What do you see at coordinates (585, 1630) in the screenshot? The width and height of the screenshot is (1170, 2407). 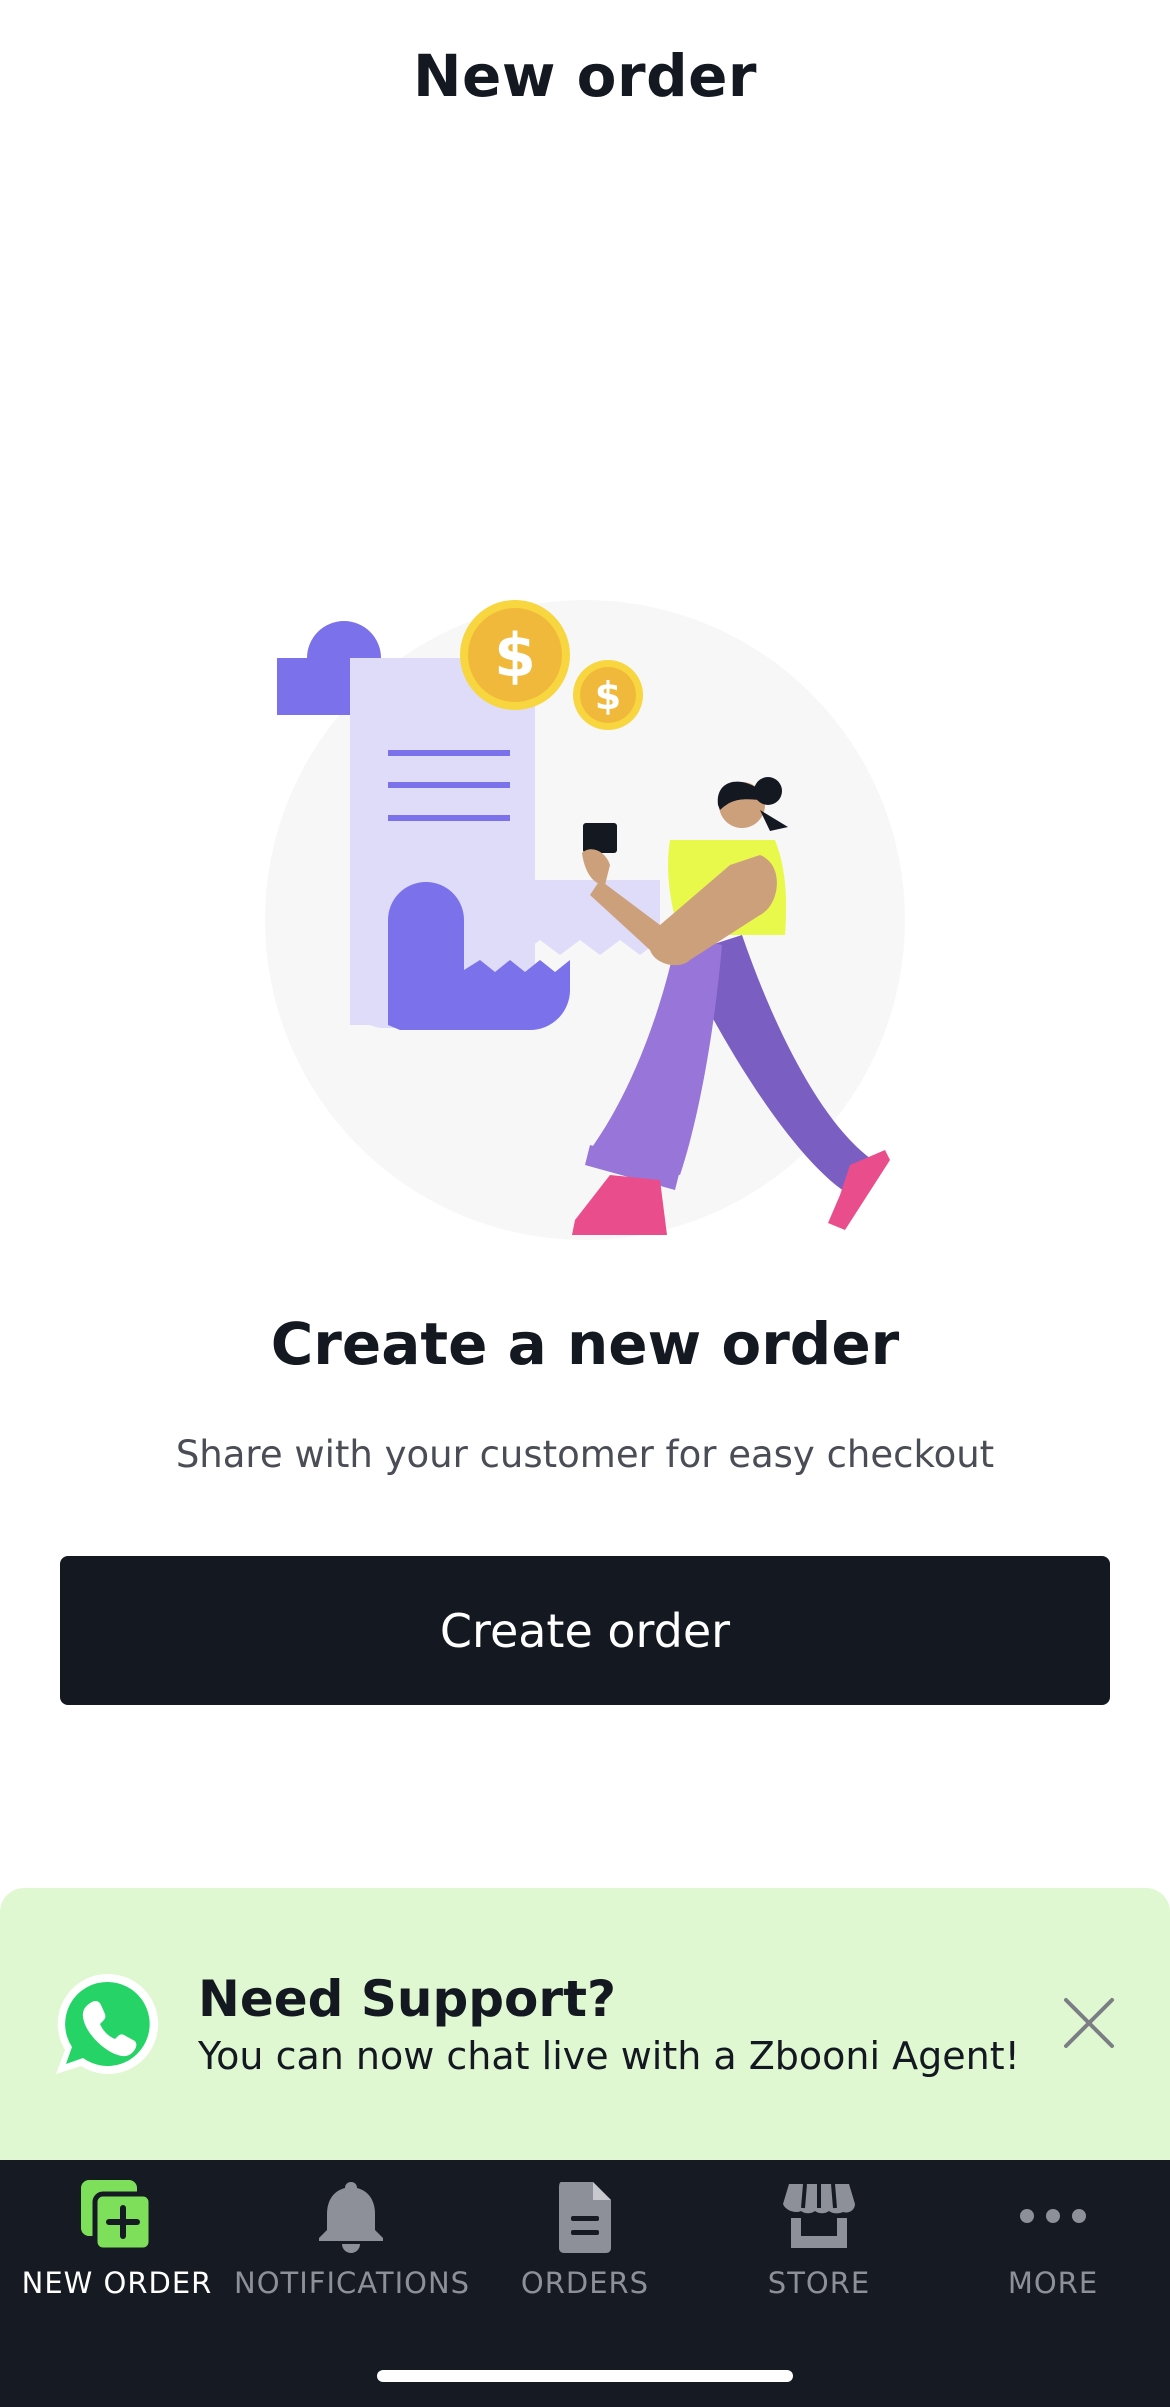 I see `create-order-button: Create order` at bounding box center [585, 1630].